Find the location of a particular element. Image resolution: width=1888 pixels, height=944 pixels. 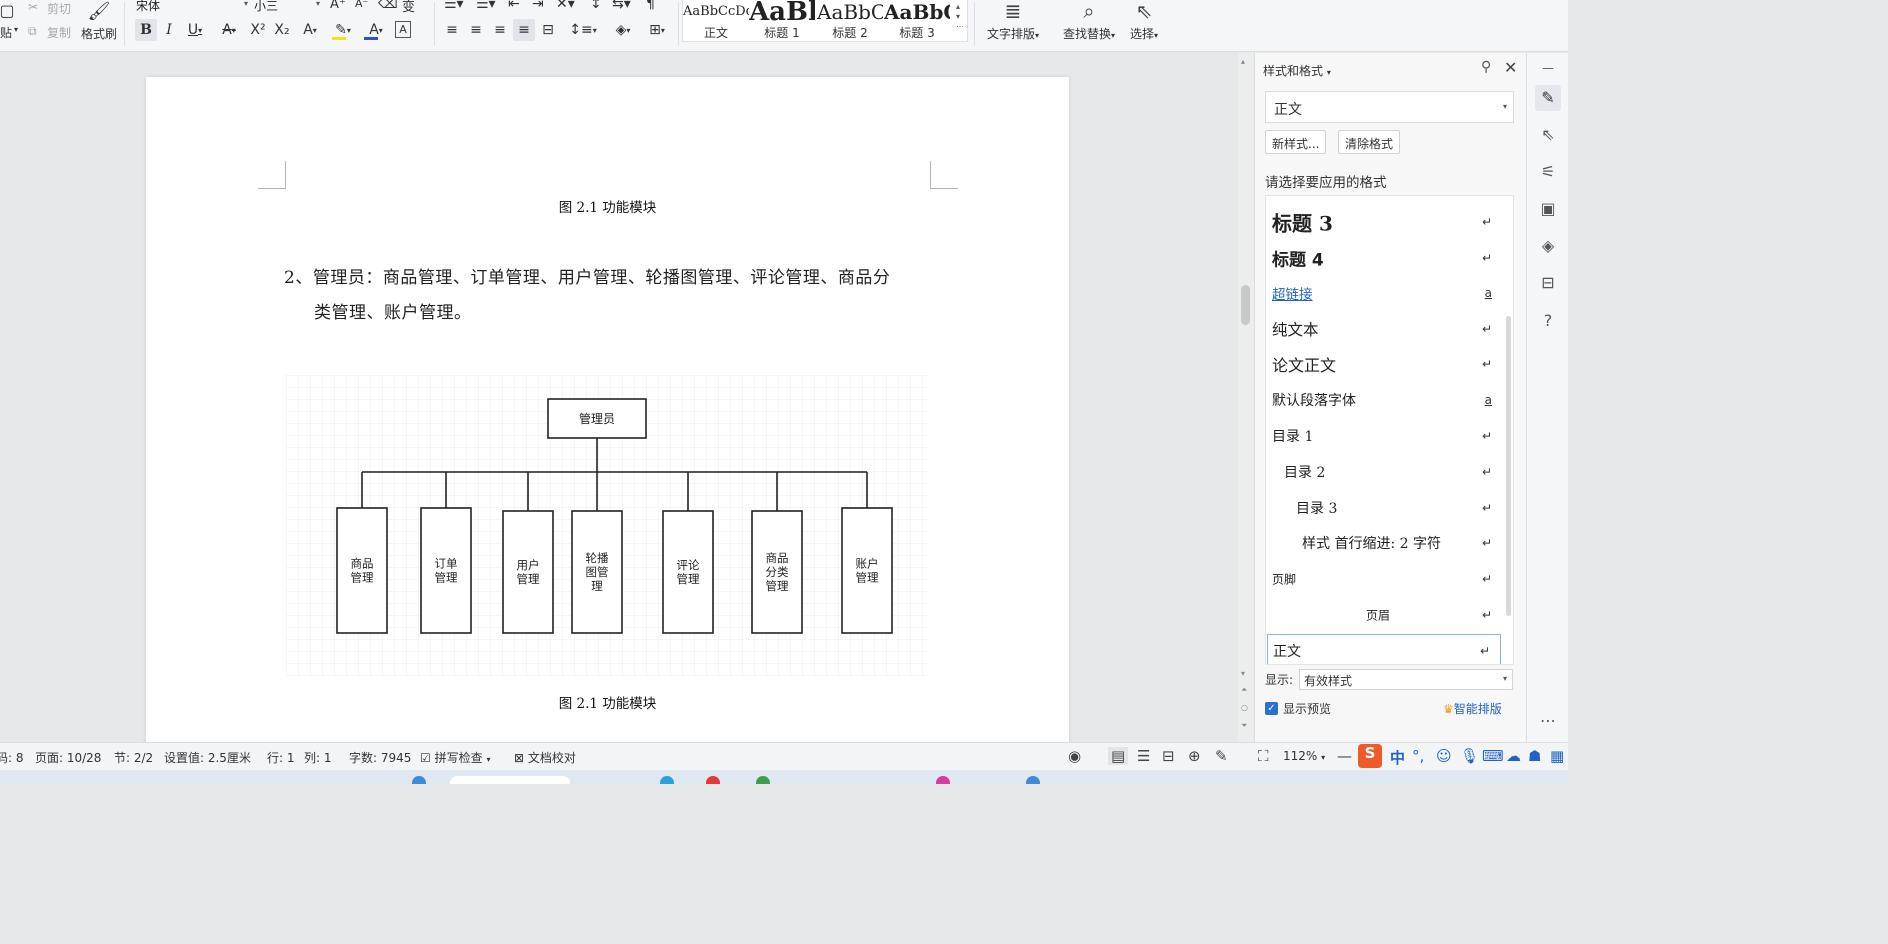

punctuation-icon: °, is located at coordinates (1418, 756).